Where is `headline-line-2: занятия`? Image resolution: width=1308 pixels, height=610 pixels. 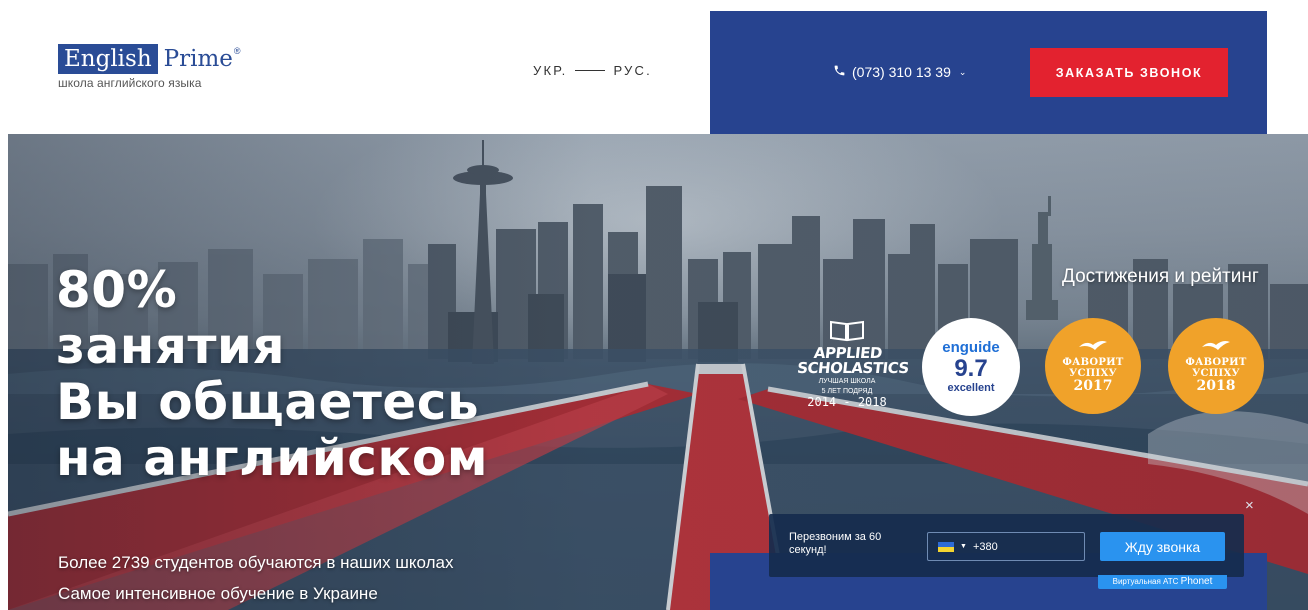 headline-line-2: занятия is located at coordinates (171, 346).